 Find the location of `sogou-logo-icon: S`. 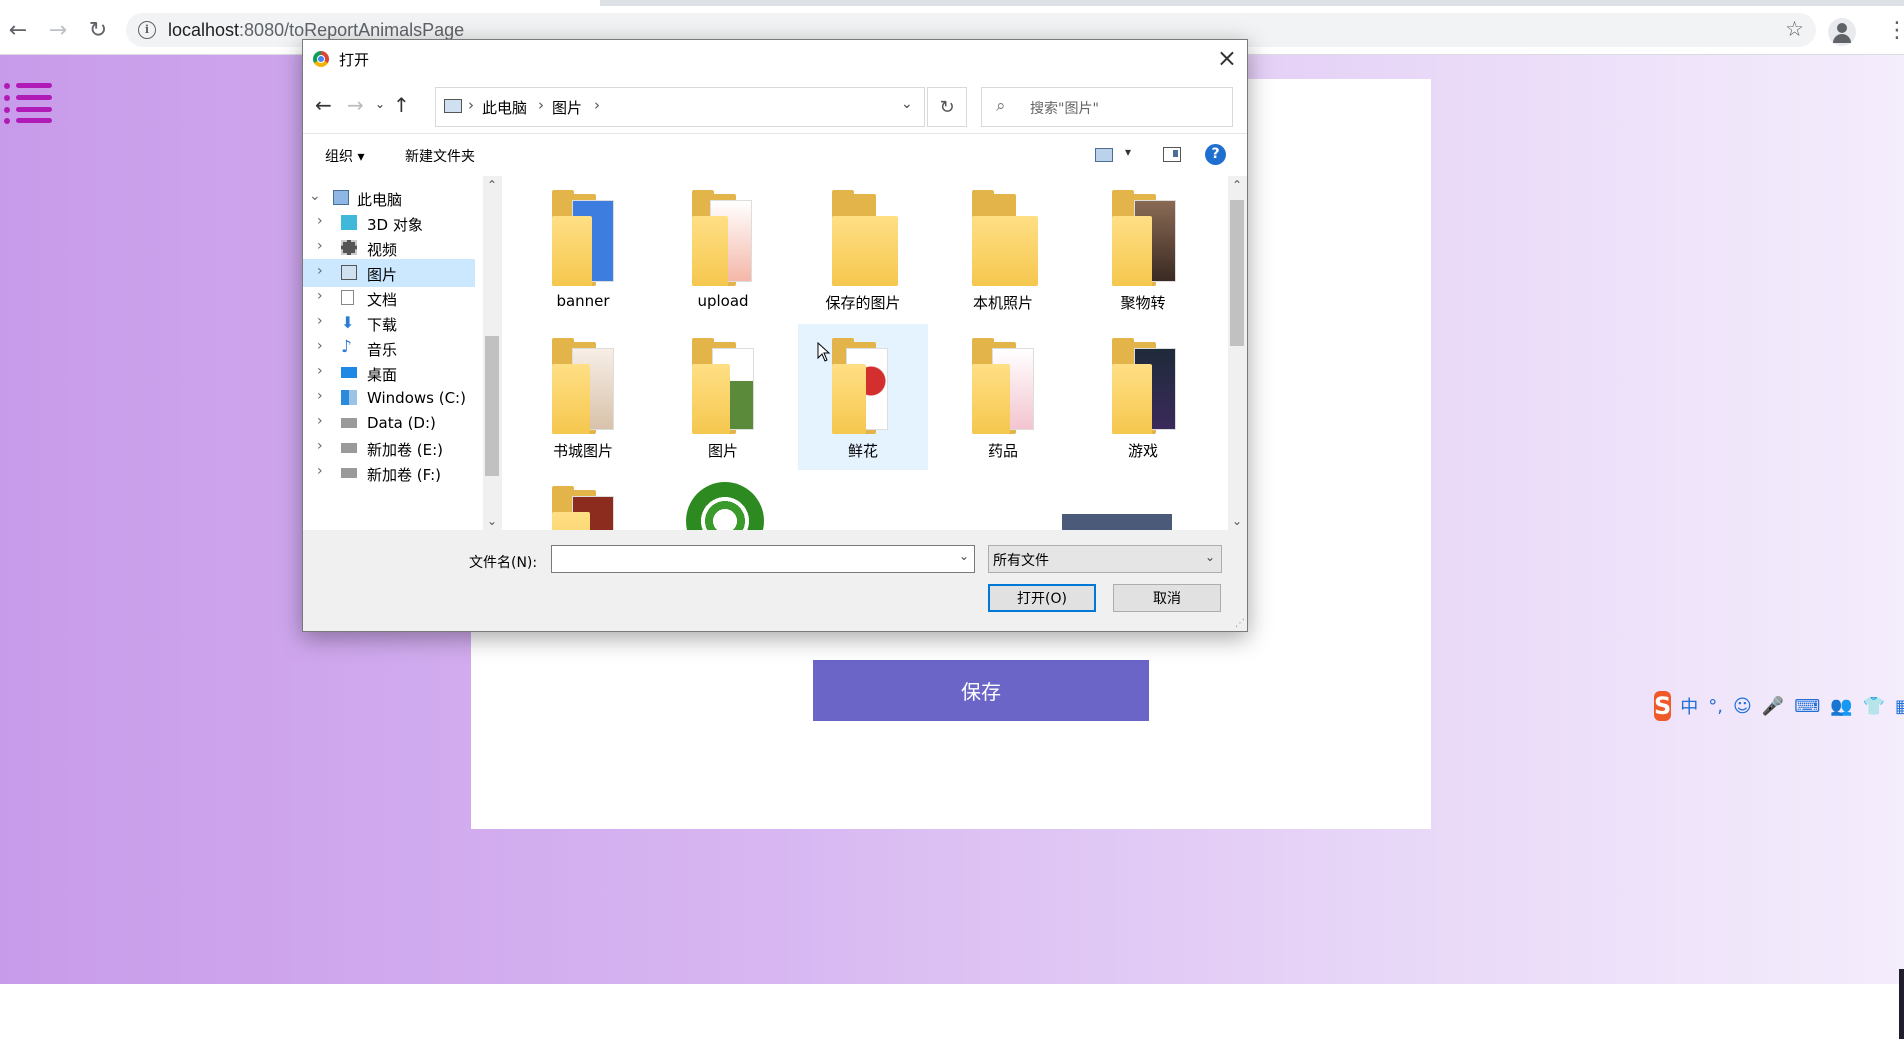

sogou-logo-icon: S is located at coordinates (1663, 706).